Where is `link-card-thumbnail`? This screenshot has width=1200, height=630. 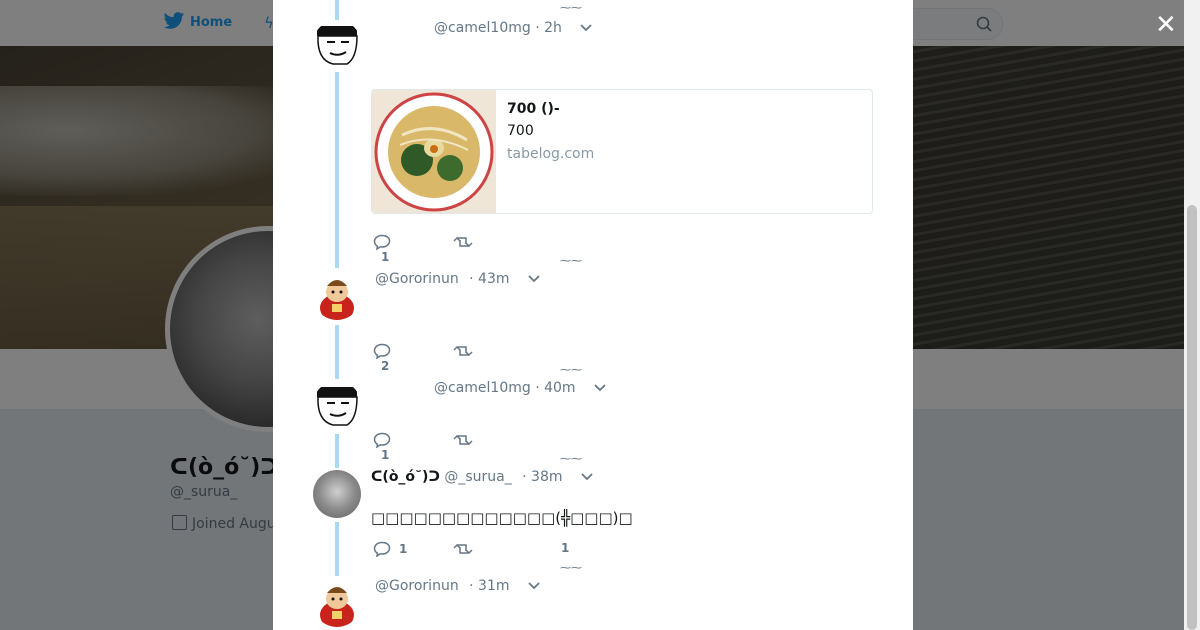 link-card-thumbnail is located at coordinates (434, 151).